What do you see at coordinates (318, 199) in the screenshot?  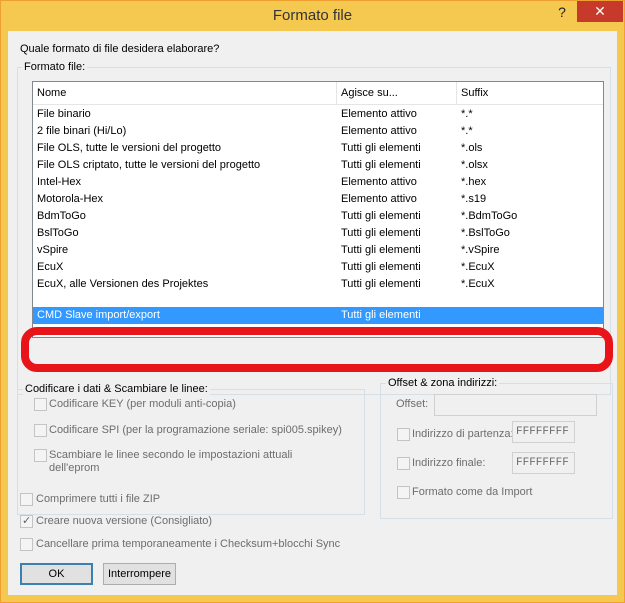 I see `table-row: Motorola-Hex Elemento attivo *.s19` at bounding box center [318, 199].